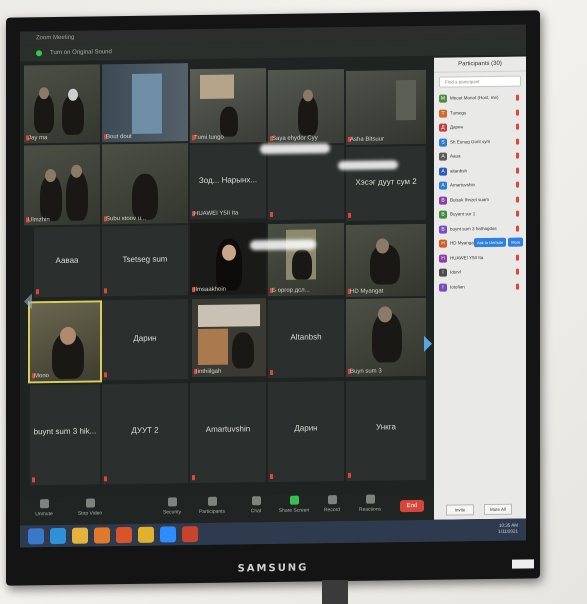 The height and width of the screenshot is (604, 587). Describe the element at coordinates (455, 272) in the screenshot. I see `participant-name: Idsrvl` at that location.